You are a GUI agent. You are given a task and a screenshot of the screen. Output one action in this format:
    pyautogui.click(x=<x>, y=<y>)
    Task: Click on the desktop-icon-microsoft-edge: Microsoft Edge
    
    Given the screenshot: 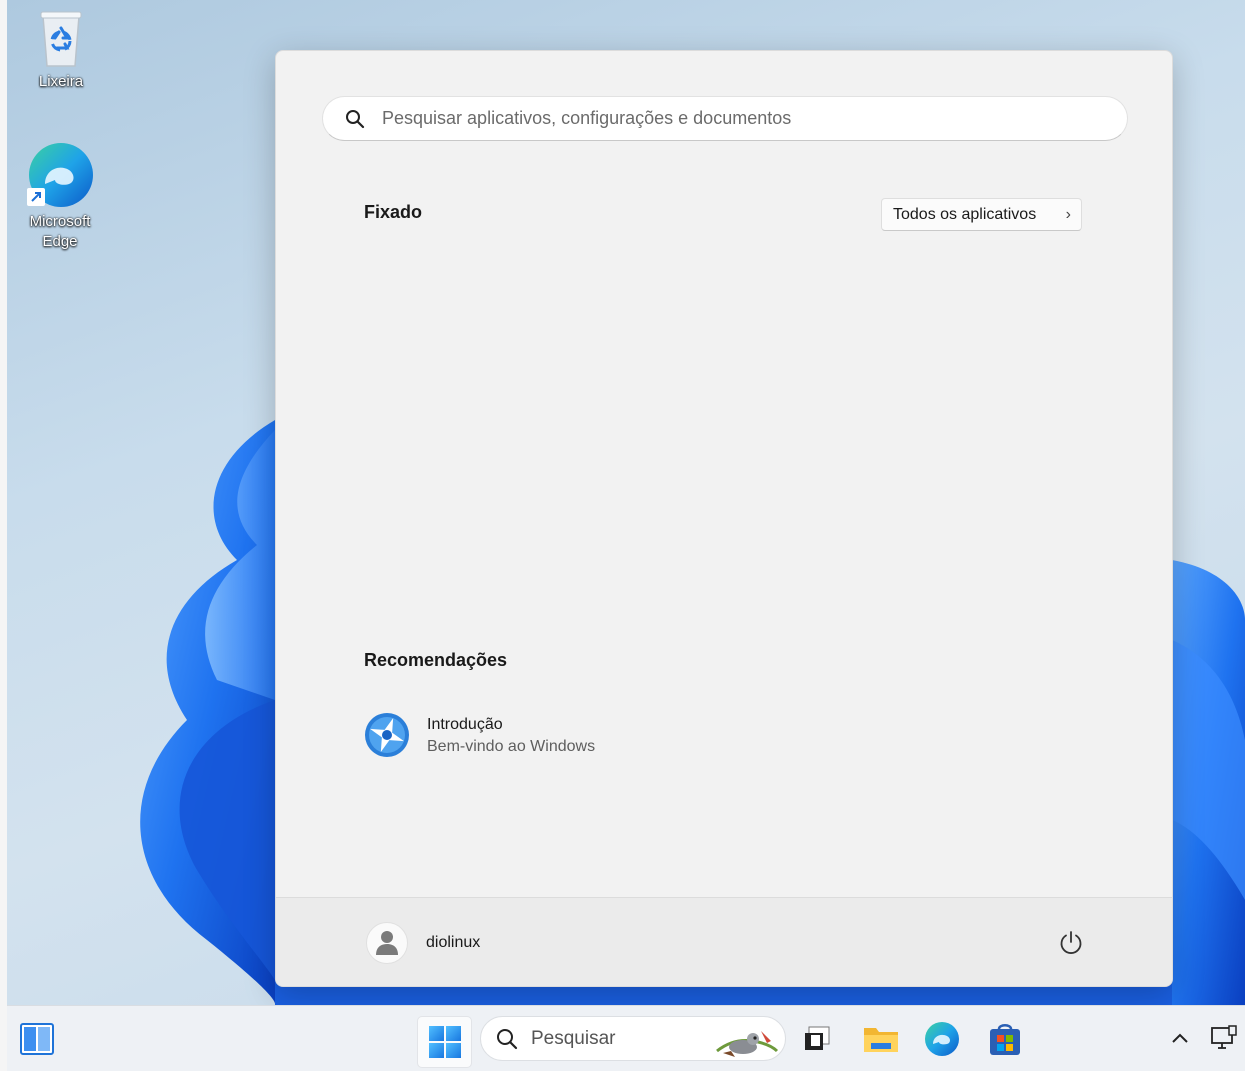 What is the action you would take?
    pyautogui.click(x=60, y=196)
    